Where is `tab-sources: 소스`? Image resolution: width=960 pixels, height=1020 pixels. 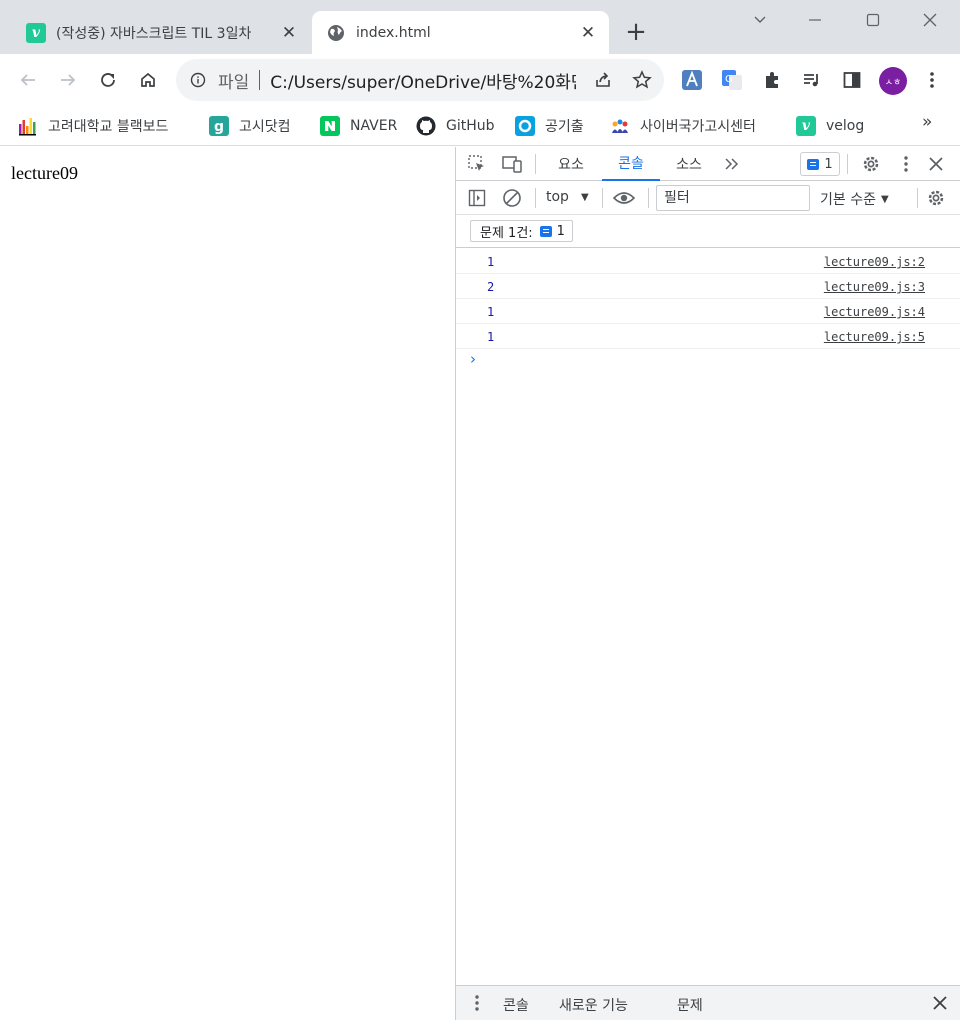
tab-sources: 소스 is located at coordinates (689, 164).